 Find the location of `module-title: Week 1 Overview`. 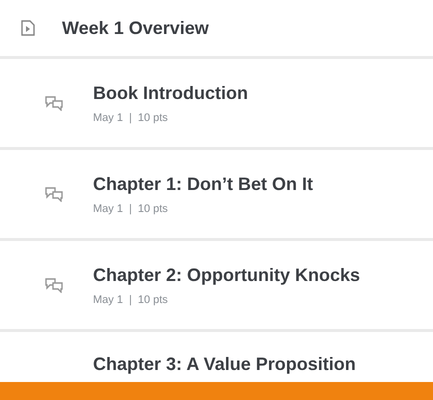

module-title: Week 1 Overview is located at coordinates (135, 28).